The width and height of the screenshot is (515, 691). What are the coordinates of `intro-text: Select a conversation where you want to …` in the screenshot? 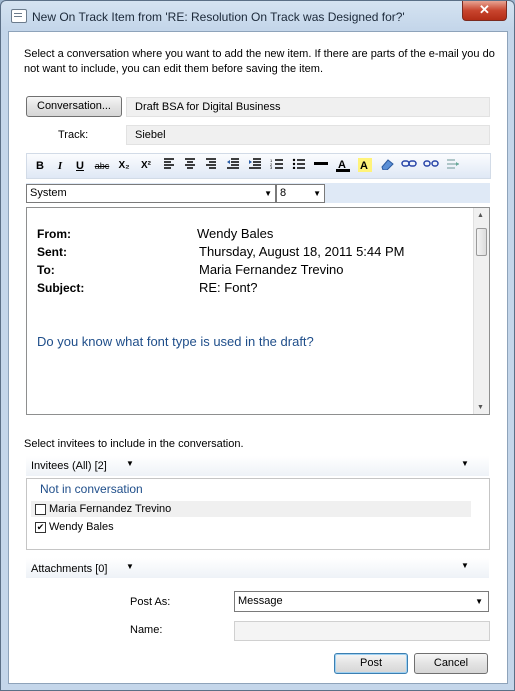 It's located at (259, 61).